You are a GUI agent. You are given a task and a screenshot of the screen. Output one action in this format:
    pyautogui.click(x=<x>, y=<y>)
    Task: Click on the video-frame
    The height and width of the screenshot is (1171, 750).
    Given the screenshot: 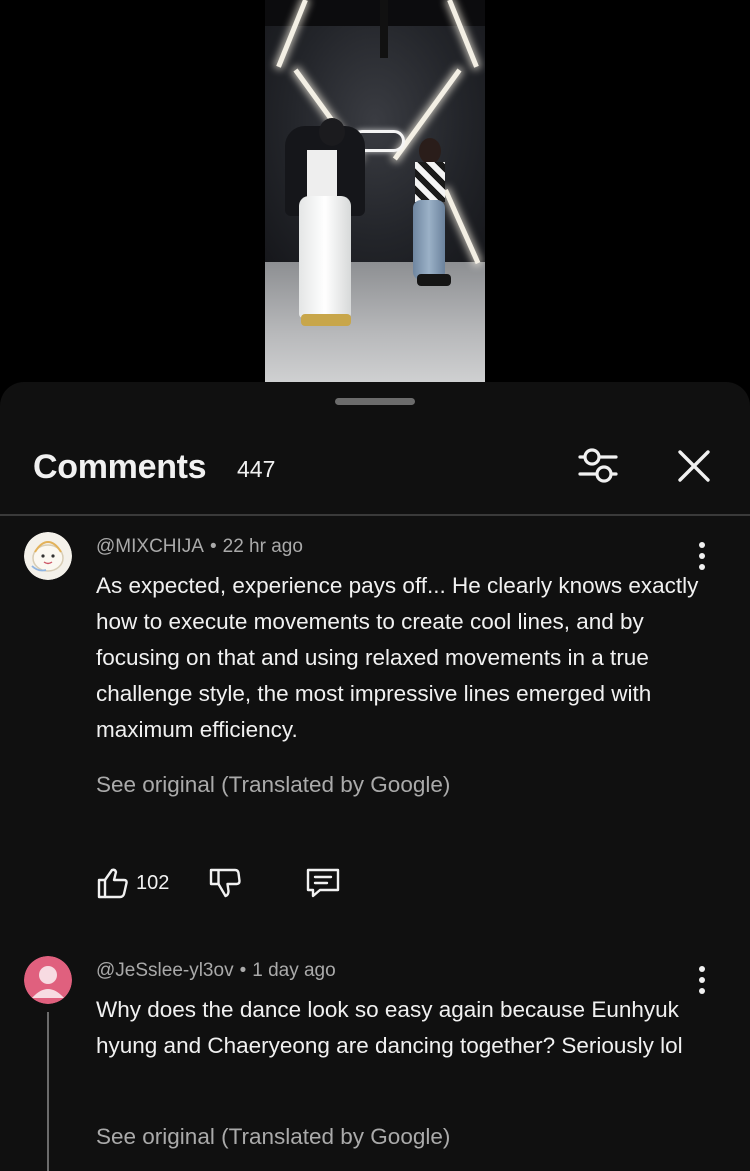 What is the action you would take?
    pyautogui.click(x=375, y=191)
    